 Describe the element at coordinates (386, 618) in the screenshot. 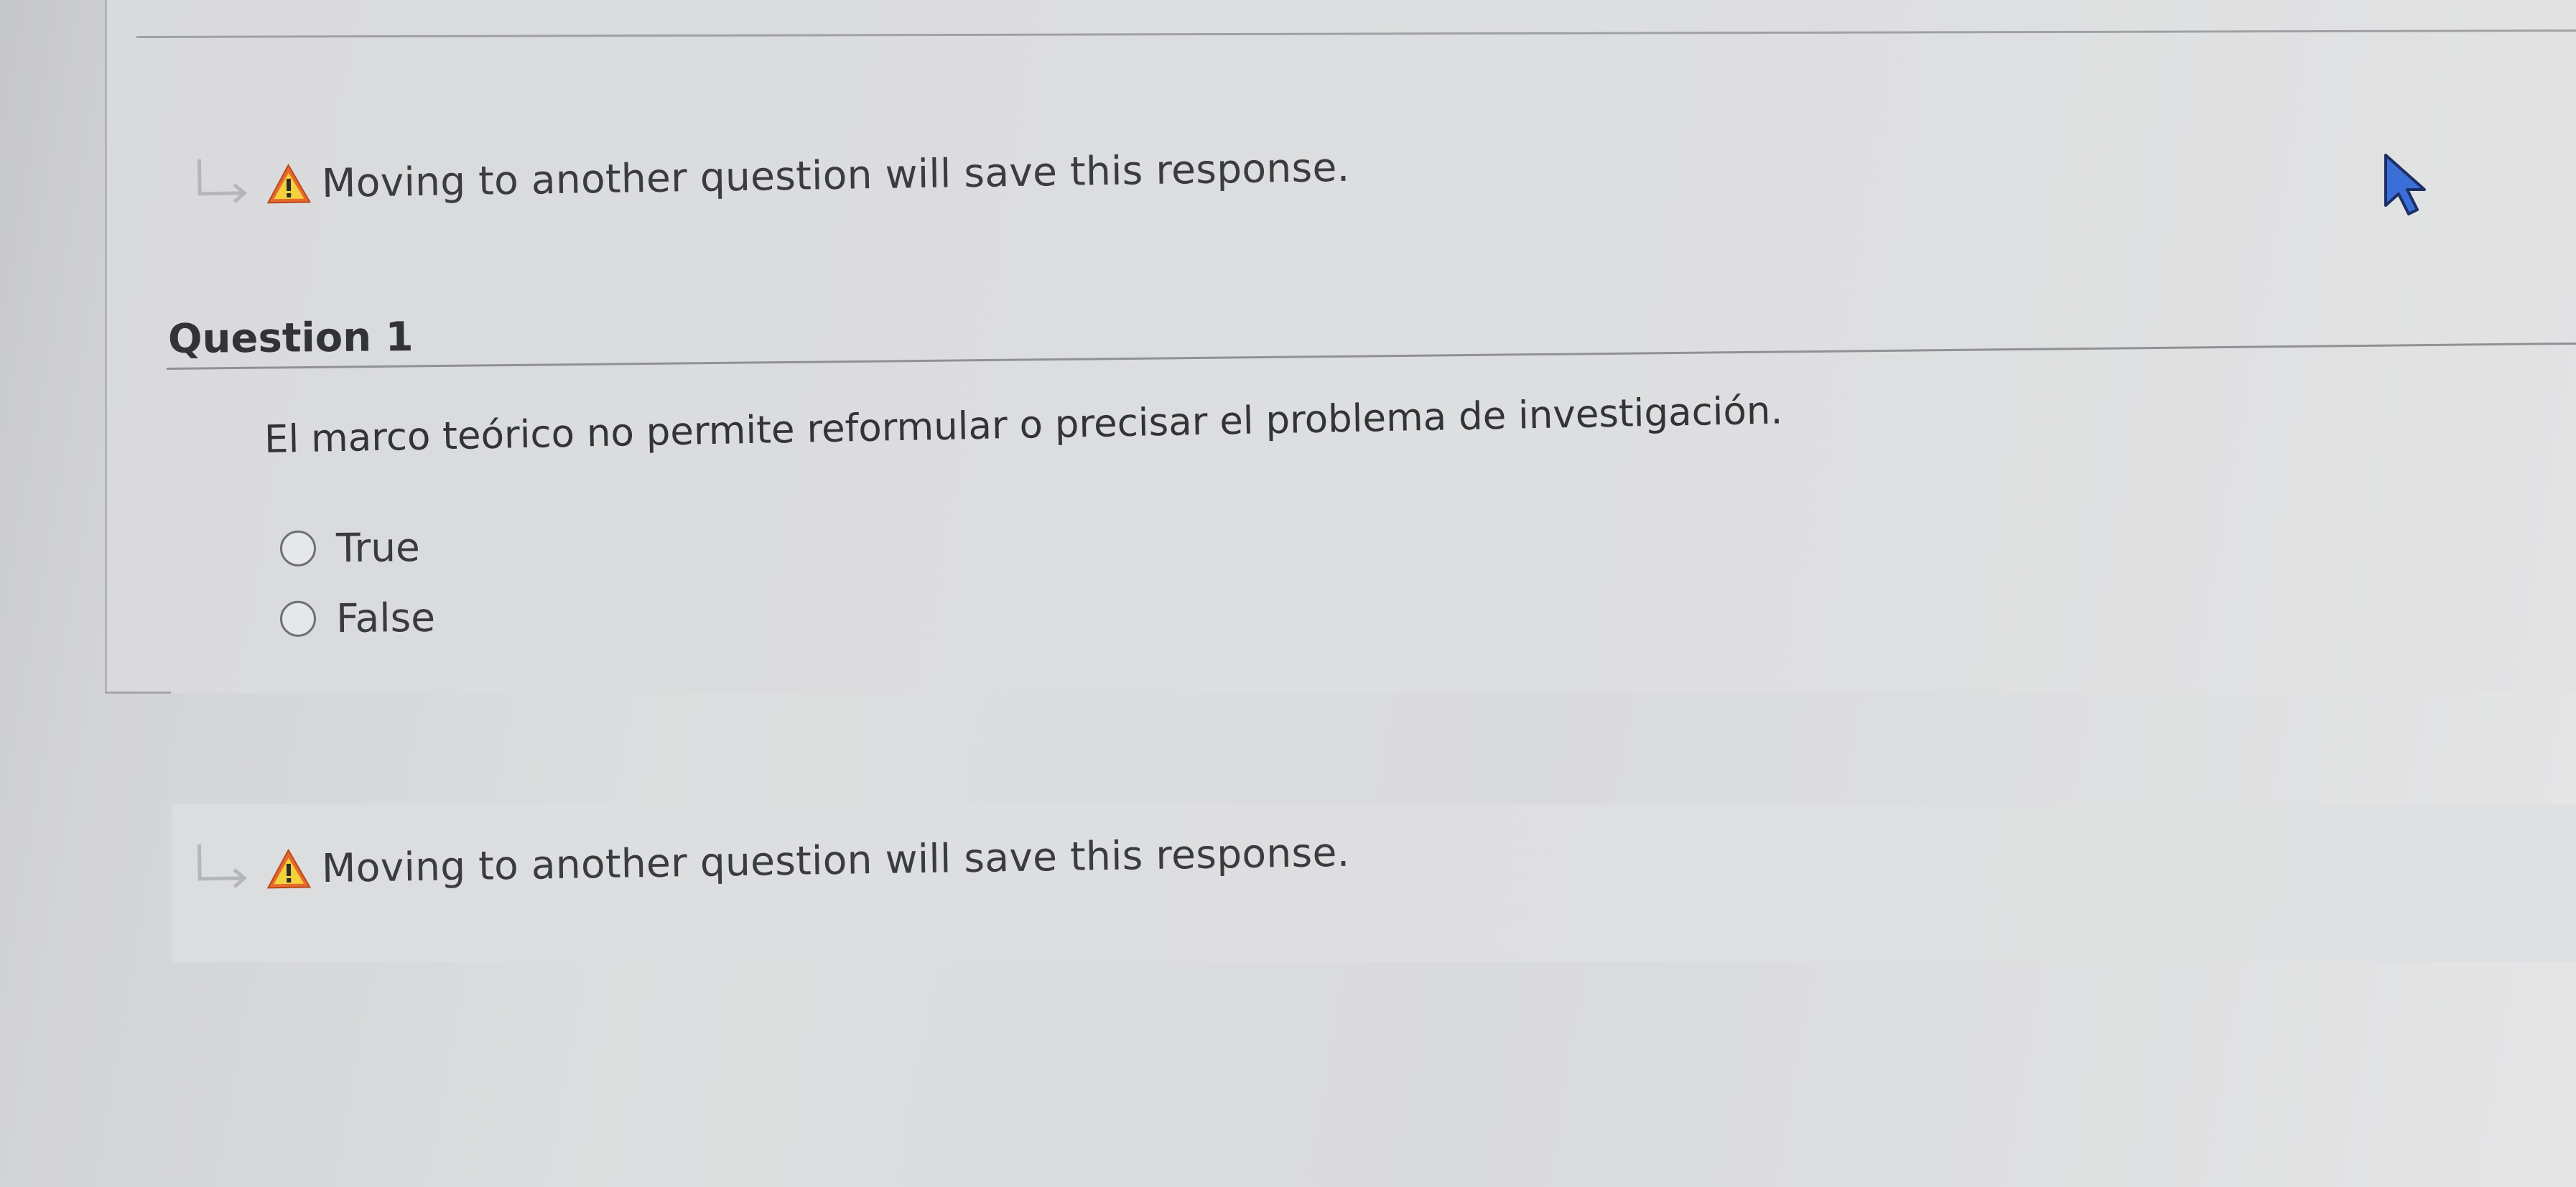

I see `option-label-false: False` at that location.